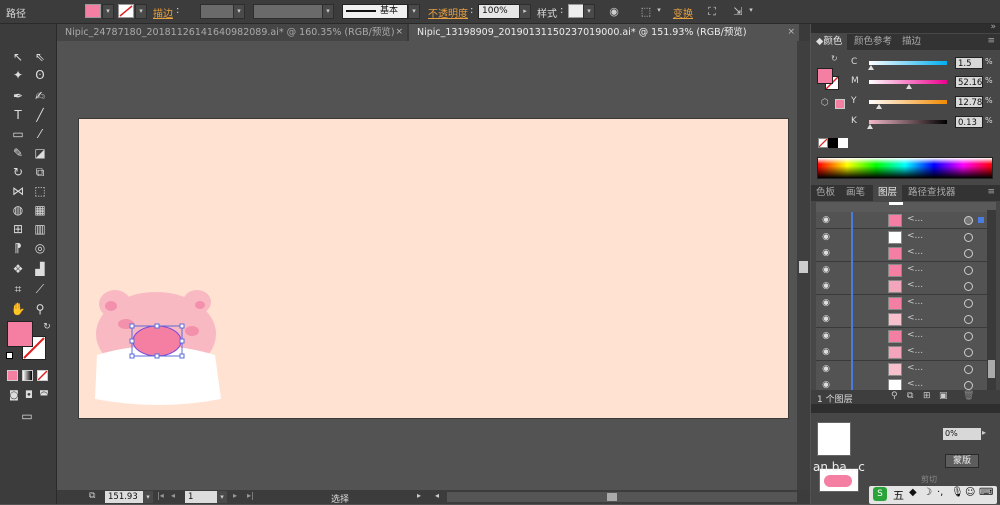  Describe the element at coordinates (879, 106) in the screenshot. I see `yellow-thumb` at that location.